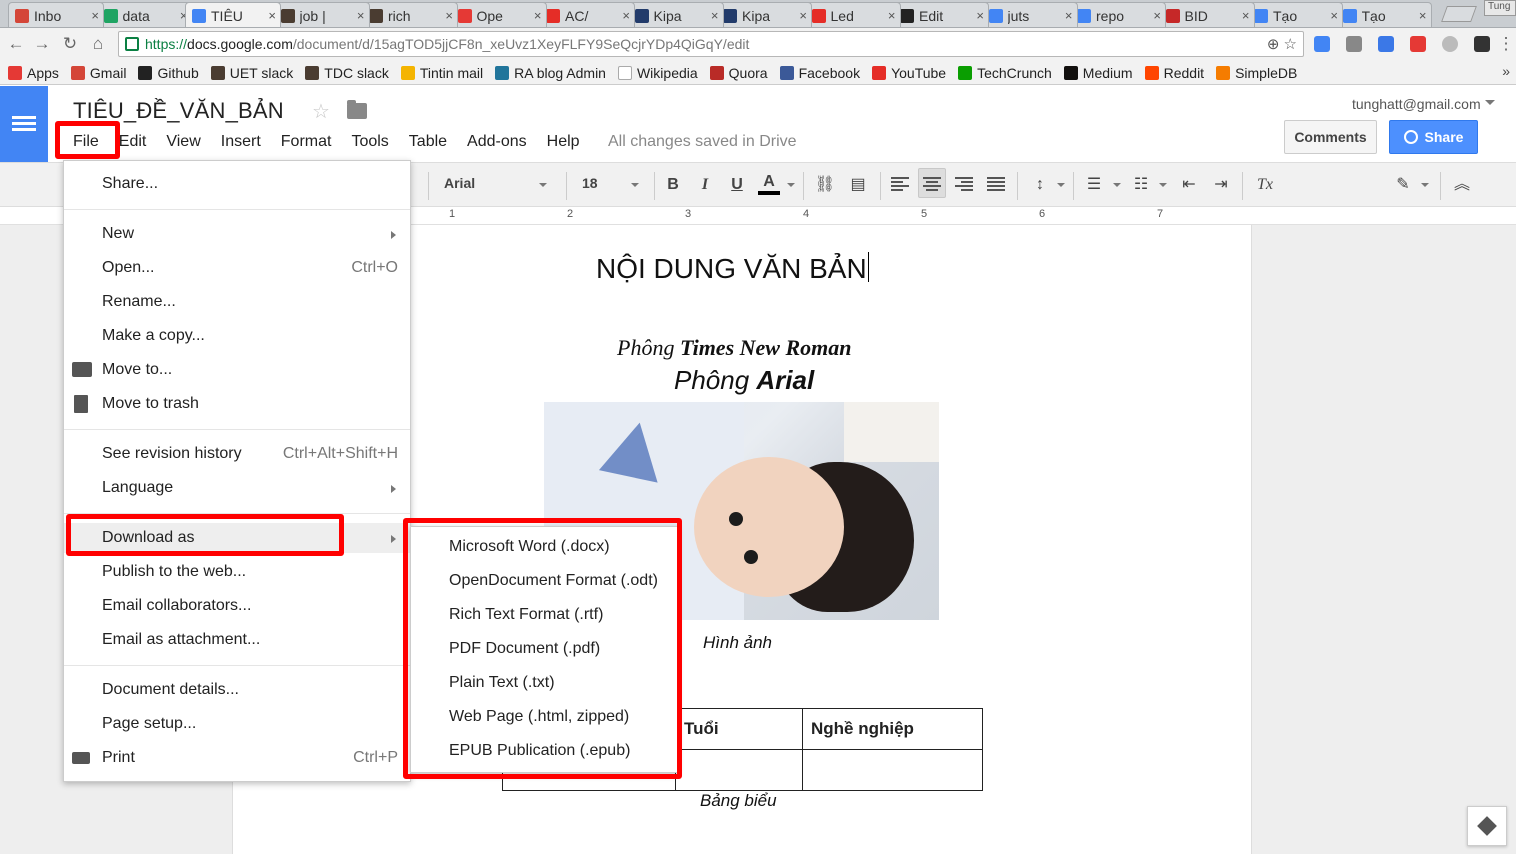 This screenshot has height=854, width=1516. What do you see at coordinates (1094, 185) in the screenshot?
I see `numbered-list-icon: ☰` at bounding box center [1094, 185].